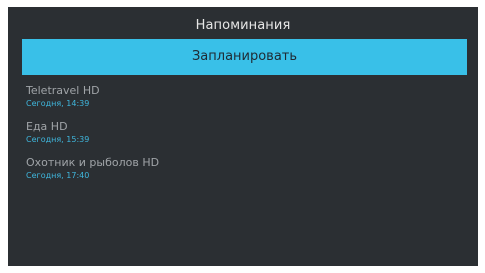  I want to click on reminder-time: Сегодня, 14:39, so click(58, 103).